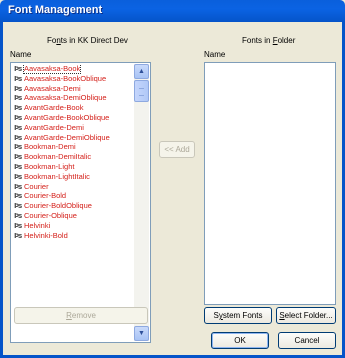 The width and height of the screenshot is (345, 358). What do you see at coordinates (215, 54) in the screenshot?
I see `right-column-header: Name` at bounding box center [215, 54].